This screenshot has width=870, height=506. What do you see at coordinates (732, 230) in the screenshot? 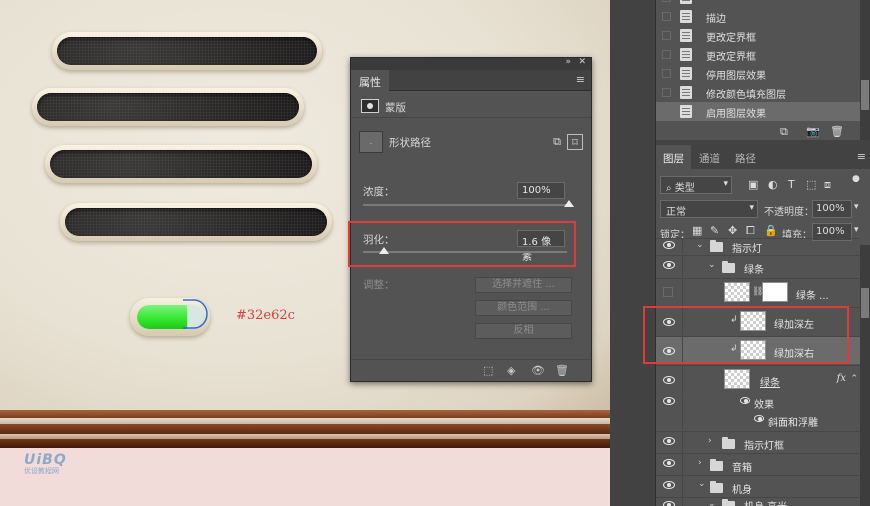
I see `lock-position-icon: ✥` at bounding box center [732, 230].